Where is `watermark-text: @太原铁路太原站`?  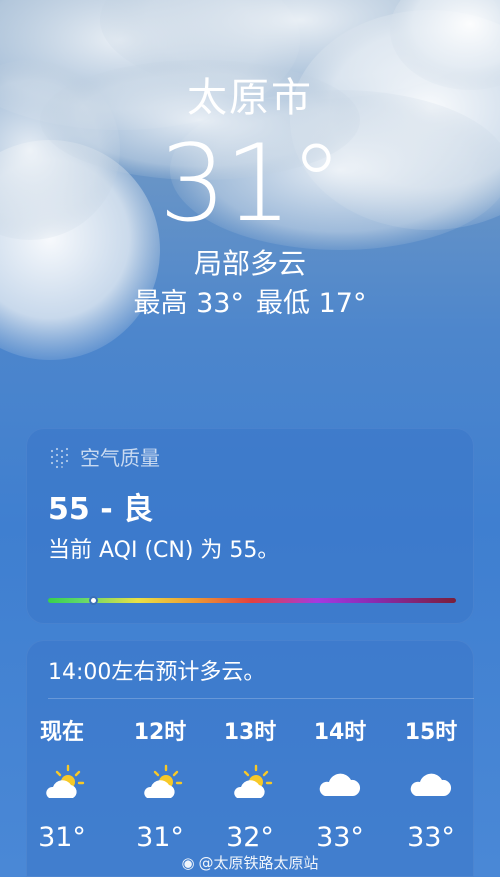 watermark-text: @太原铁路太原站 is located at coordinates (258, 863).